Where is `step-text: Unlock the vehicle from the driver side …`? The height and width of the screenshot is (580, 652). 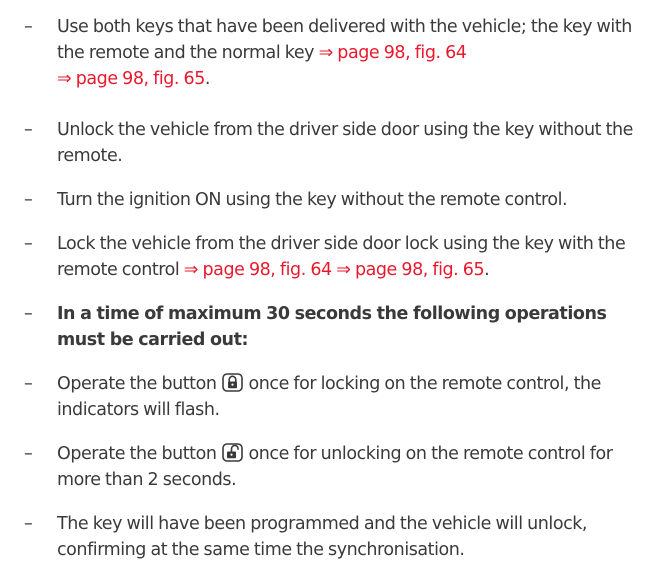
step-text: Unlock the vehicle from the driver side … is located at coordinates (345, 143).